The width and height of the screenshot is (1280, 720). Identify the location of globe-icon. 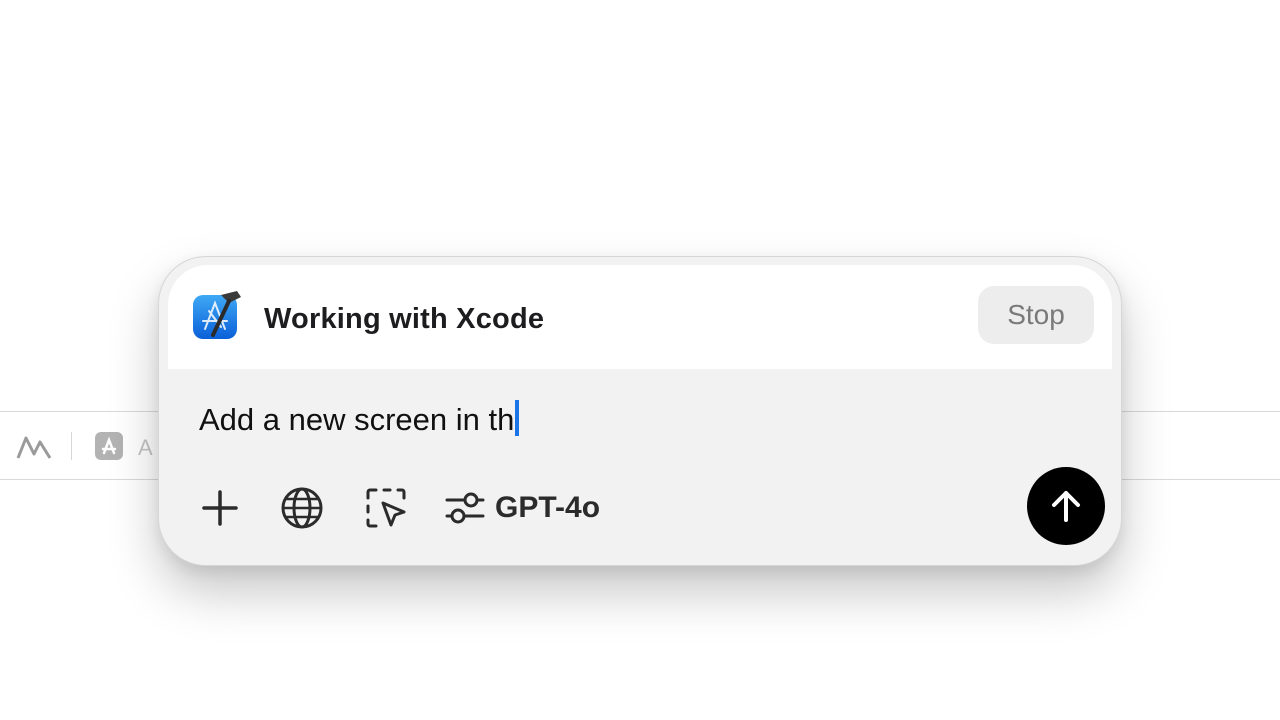
(302, 508).